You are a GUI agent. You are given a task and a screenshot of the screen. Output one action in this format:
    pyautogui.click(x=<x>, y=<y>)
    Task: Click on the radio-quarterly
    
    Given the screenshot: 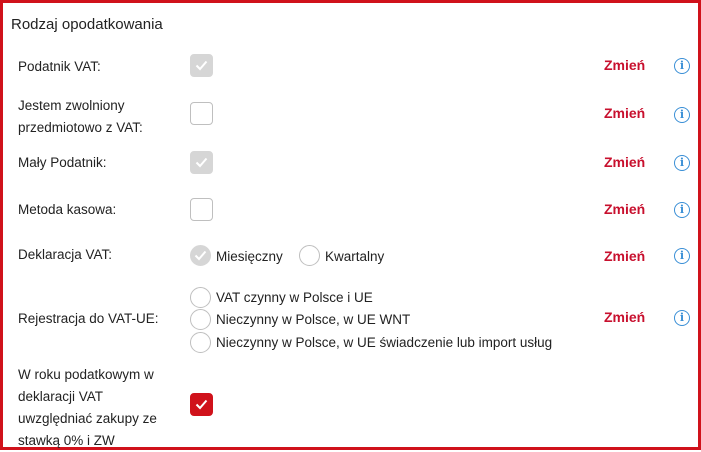 What is the action you would take?
    pyautogui.click(x=309, y=255)
    